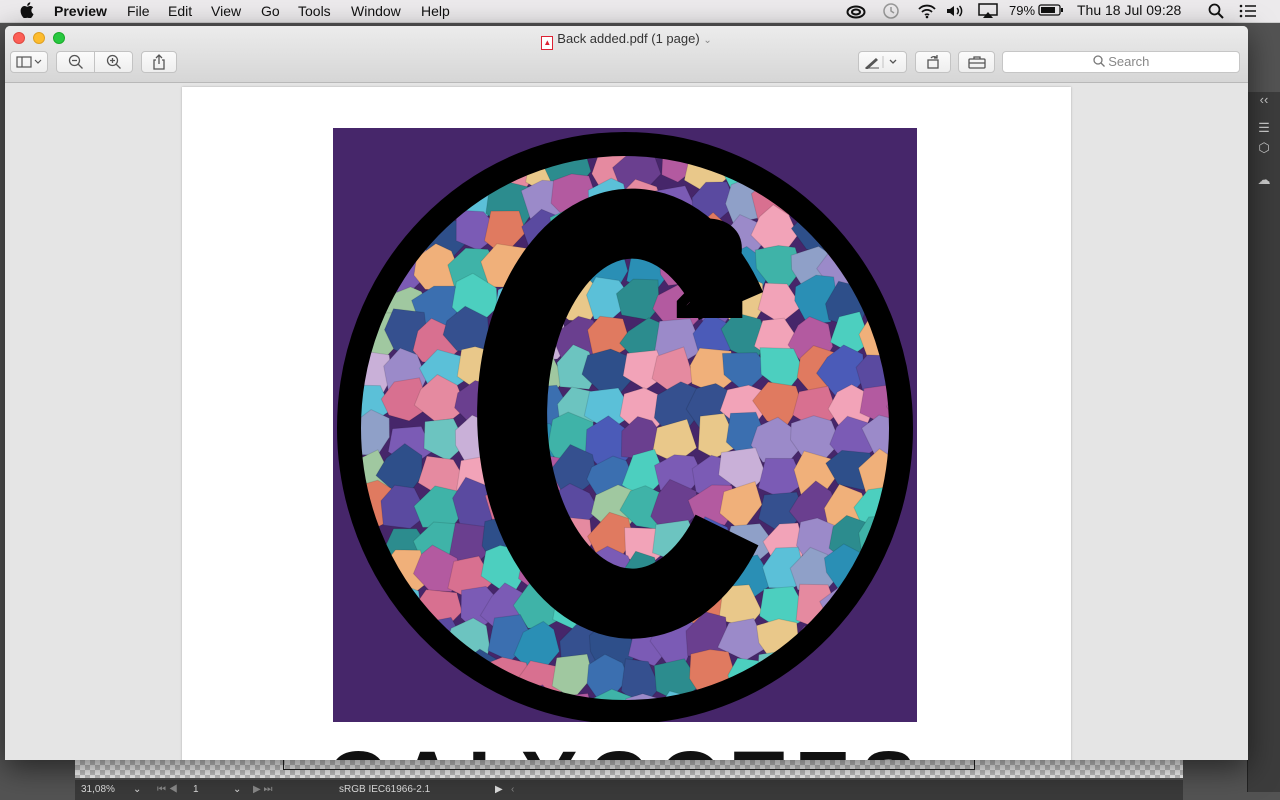 This screenshot has width=1280, height=800. I want to click on menu-tools: Tools, so click(314, 11).